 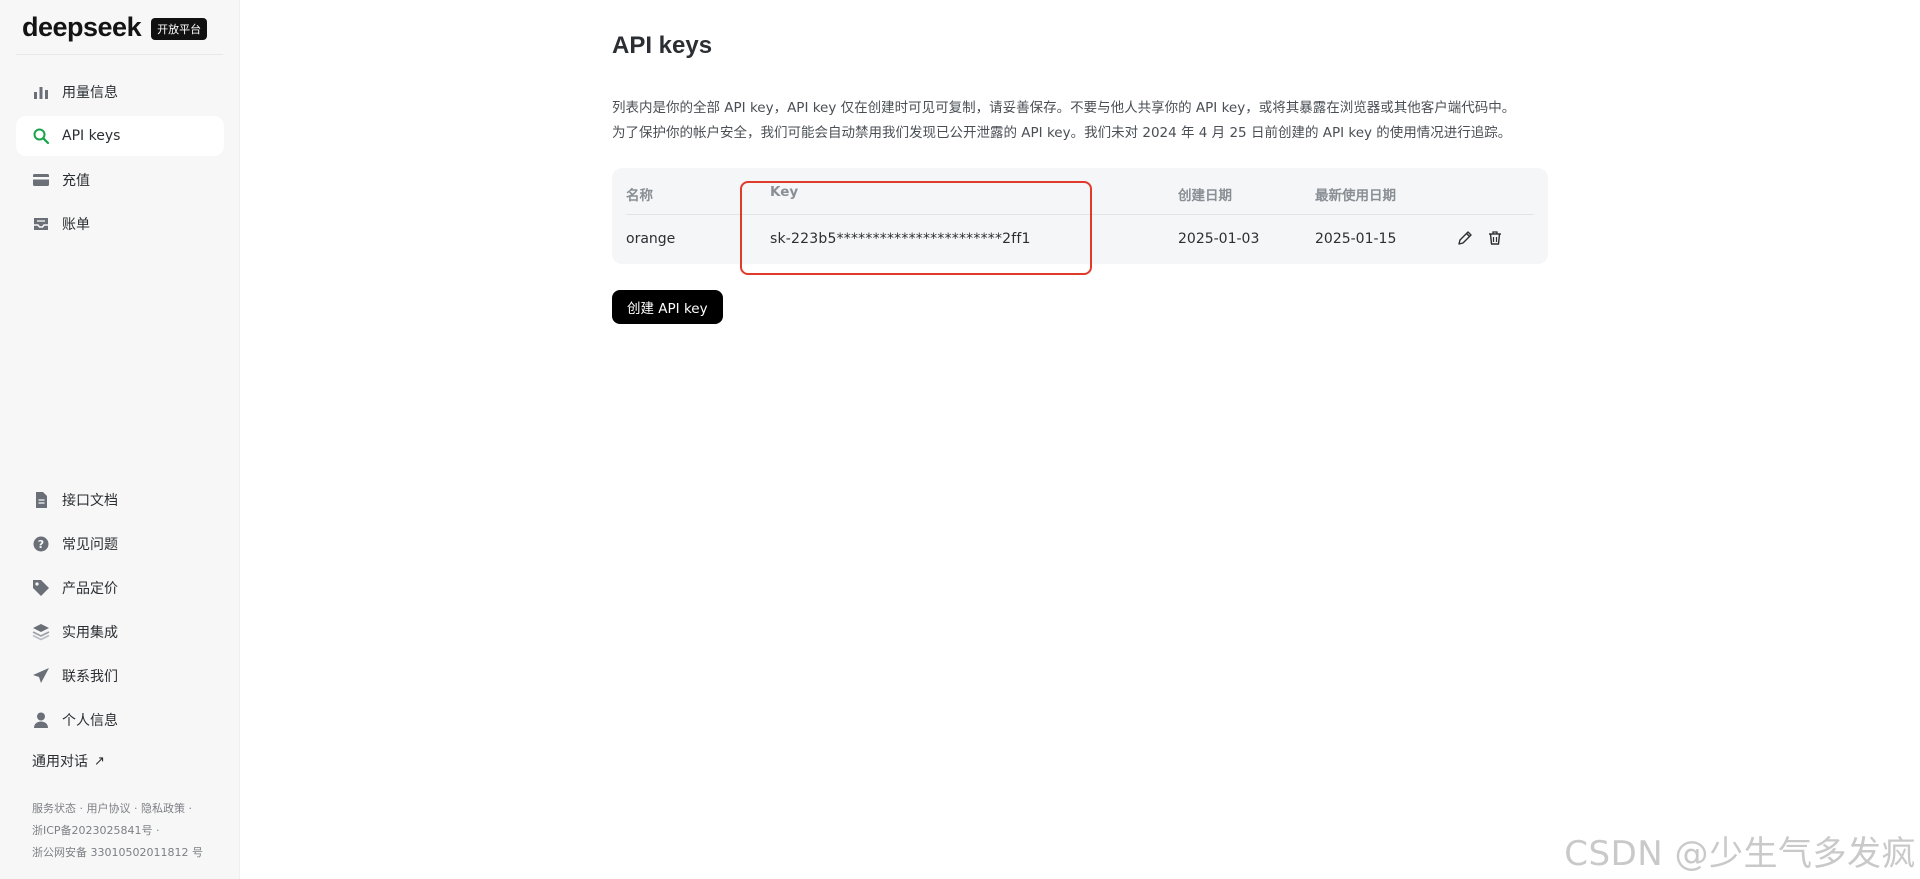 I want to click on police-record-link: 浙公网安备 33010502011812 号, so click(x=117, y=852).